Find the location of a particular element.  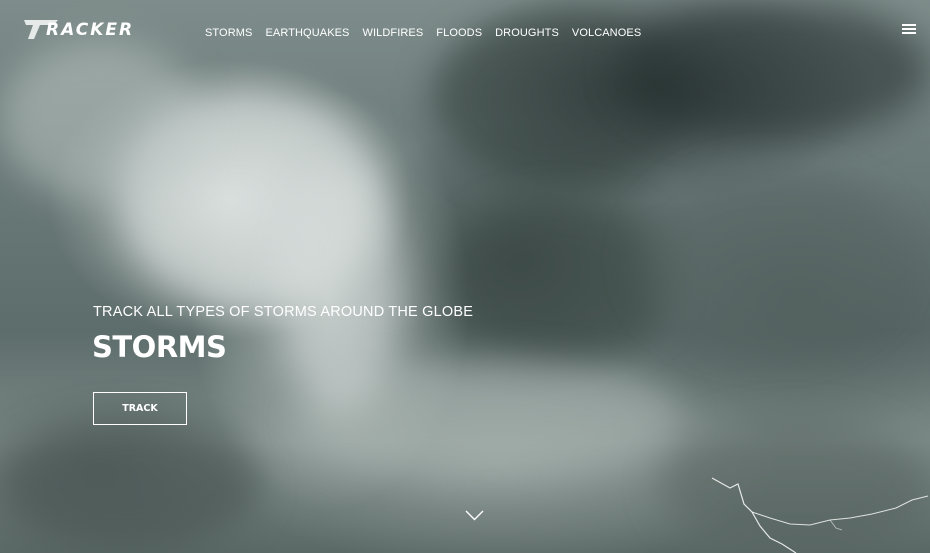

track-button: TRACK is located at coordinates (140, 408).